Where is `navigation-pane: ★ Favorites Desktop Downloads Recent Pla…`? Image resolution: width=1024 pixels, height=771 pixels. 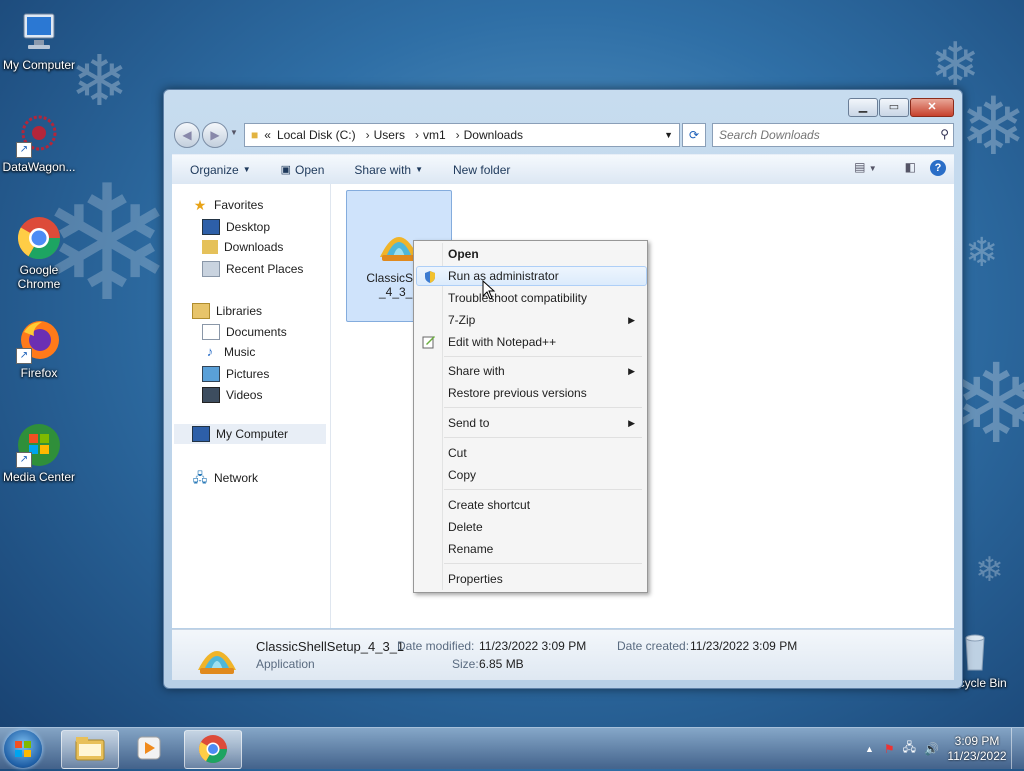 navigation-pane: ★ Favorites Desktop Downloads Recent Pla… is located at coordinates (251, 406).